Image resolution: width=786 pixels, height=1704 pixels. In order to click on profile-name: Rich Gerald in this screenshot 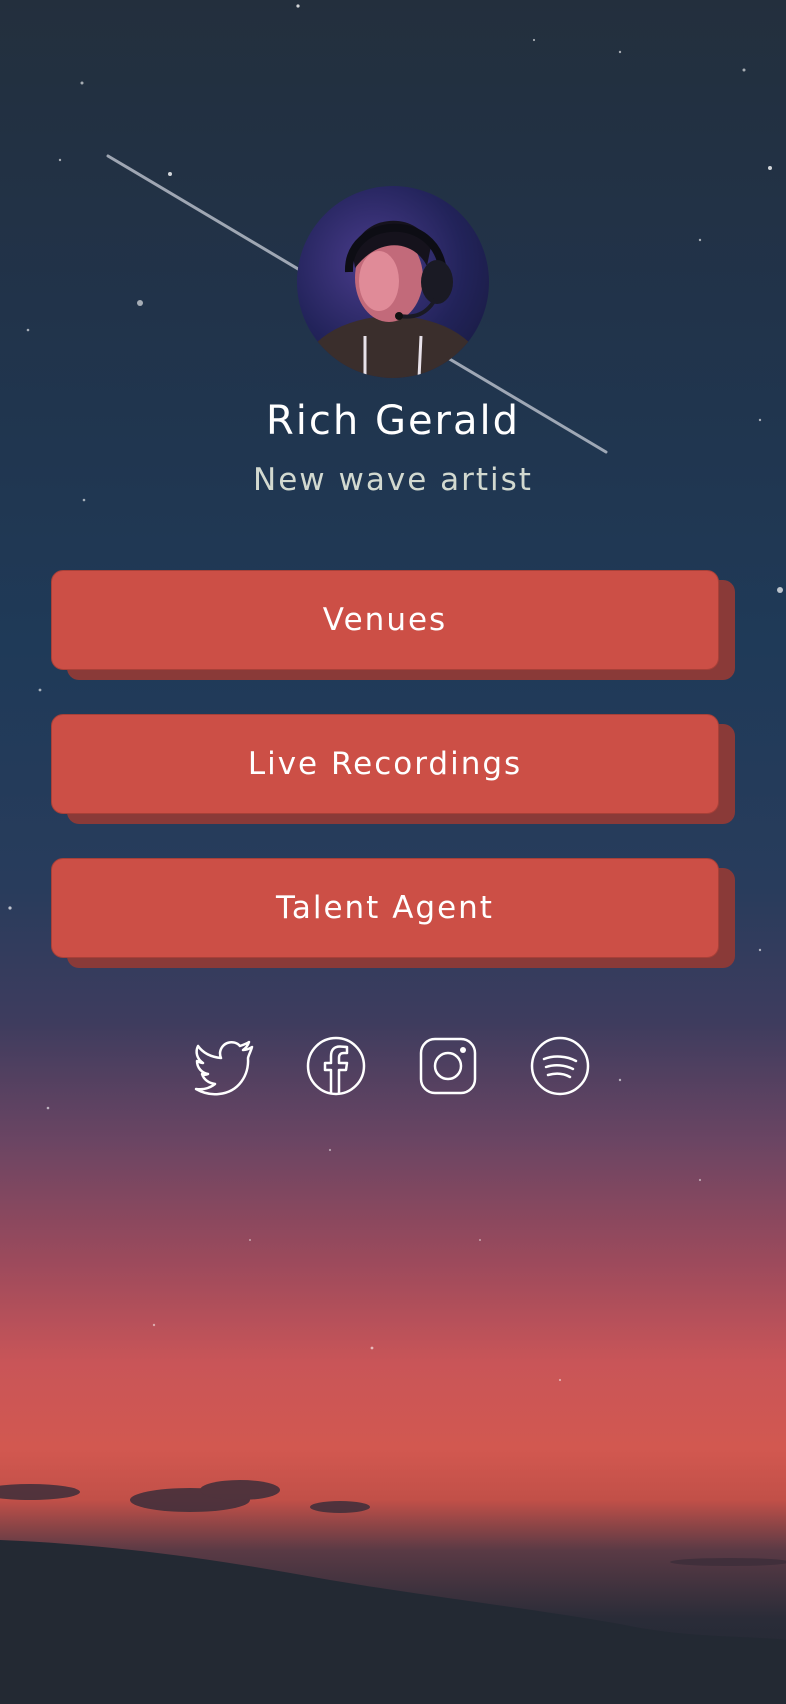, I will do `click(393, 421)`.